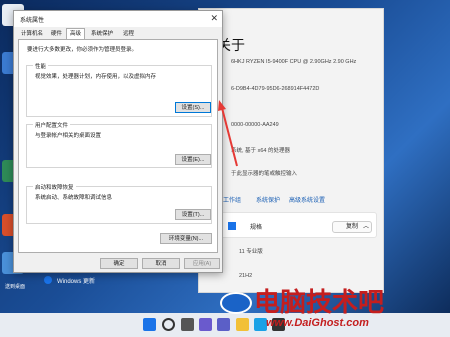 This screenshot has width=450, height=337. What do you see at coordinates (319, 303) in the screenshot?
I see `watermark-text: 电脑技术吧` at bounding box center [319, 303].